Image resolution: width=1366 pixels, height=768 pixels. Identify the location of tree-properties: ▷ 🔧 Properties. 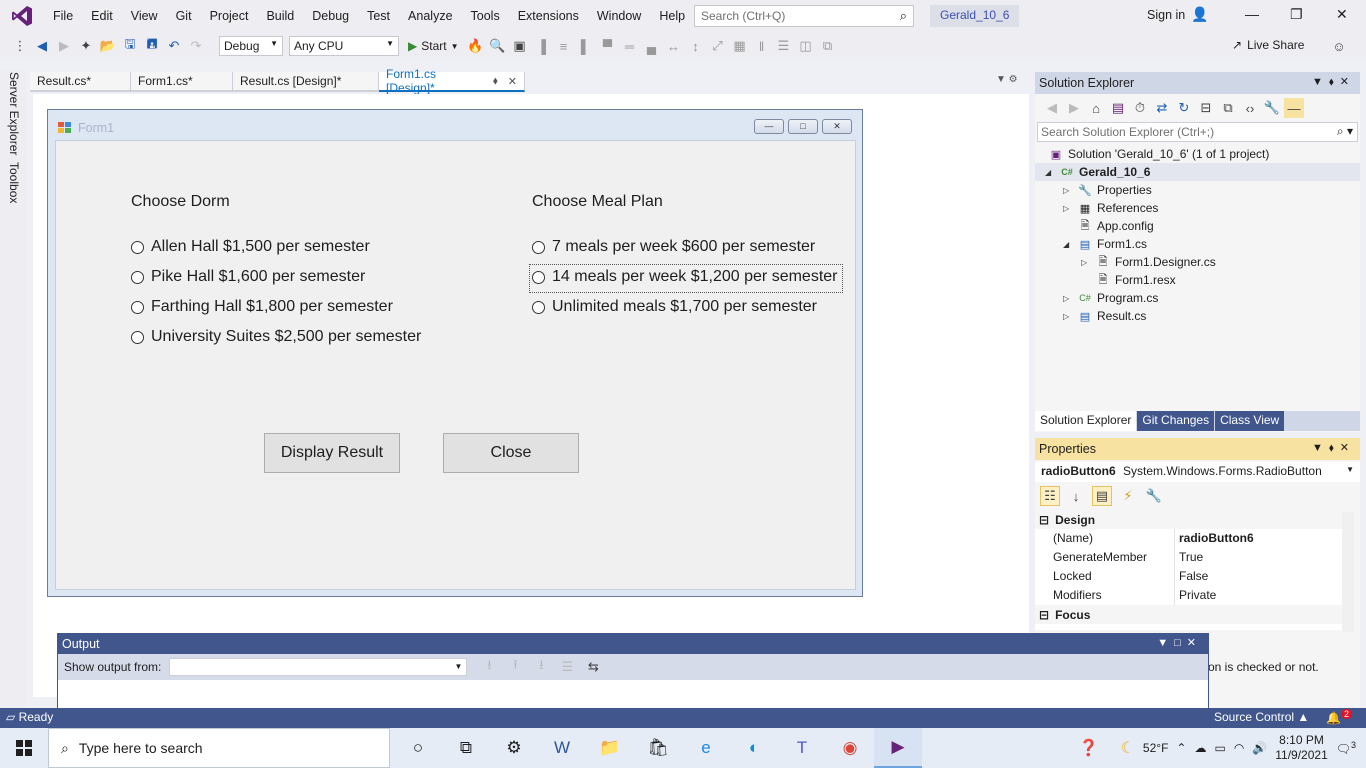
(1107, 190).